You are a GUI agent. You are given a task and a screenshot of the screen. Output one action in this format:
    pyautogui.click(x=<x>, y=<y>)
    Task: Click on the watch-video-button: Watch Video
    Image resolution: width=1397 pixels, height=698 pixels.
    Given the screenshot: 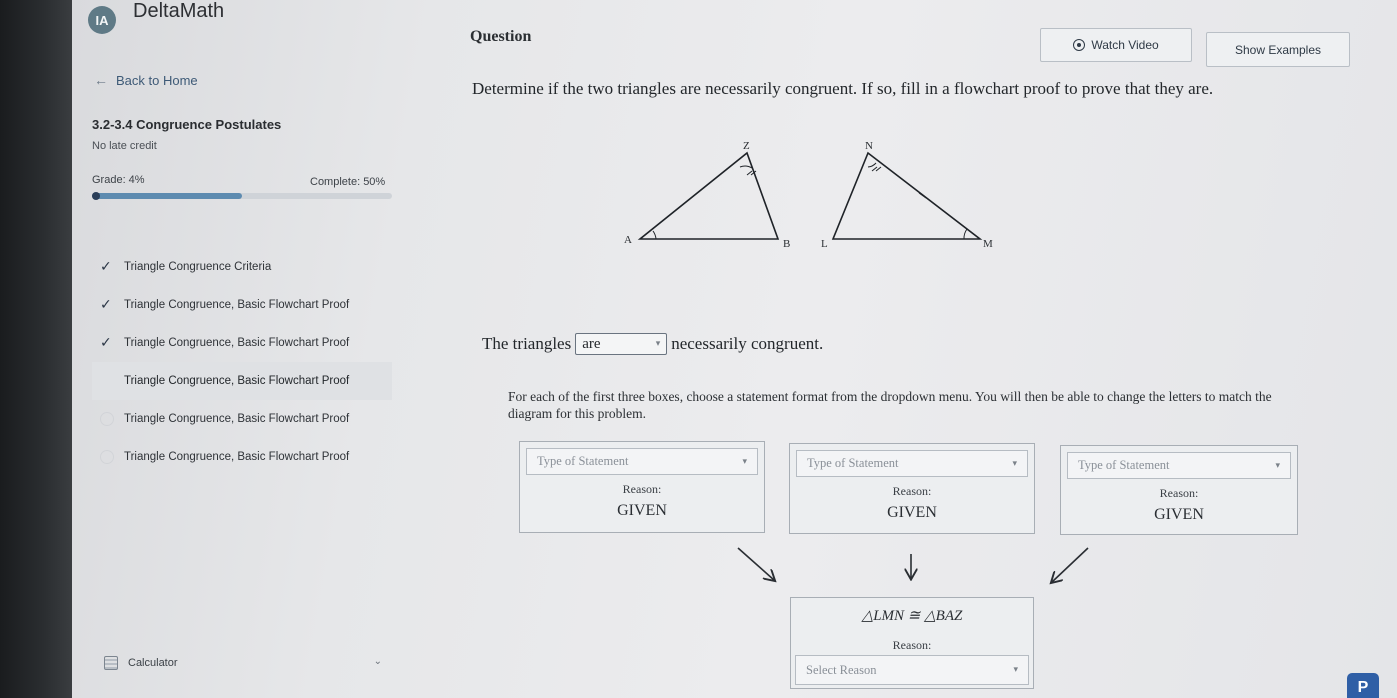 What is the action you would take?
    pyautogui.click(x=1116, y=45)
    